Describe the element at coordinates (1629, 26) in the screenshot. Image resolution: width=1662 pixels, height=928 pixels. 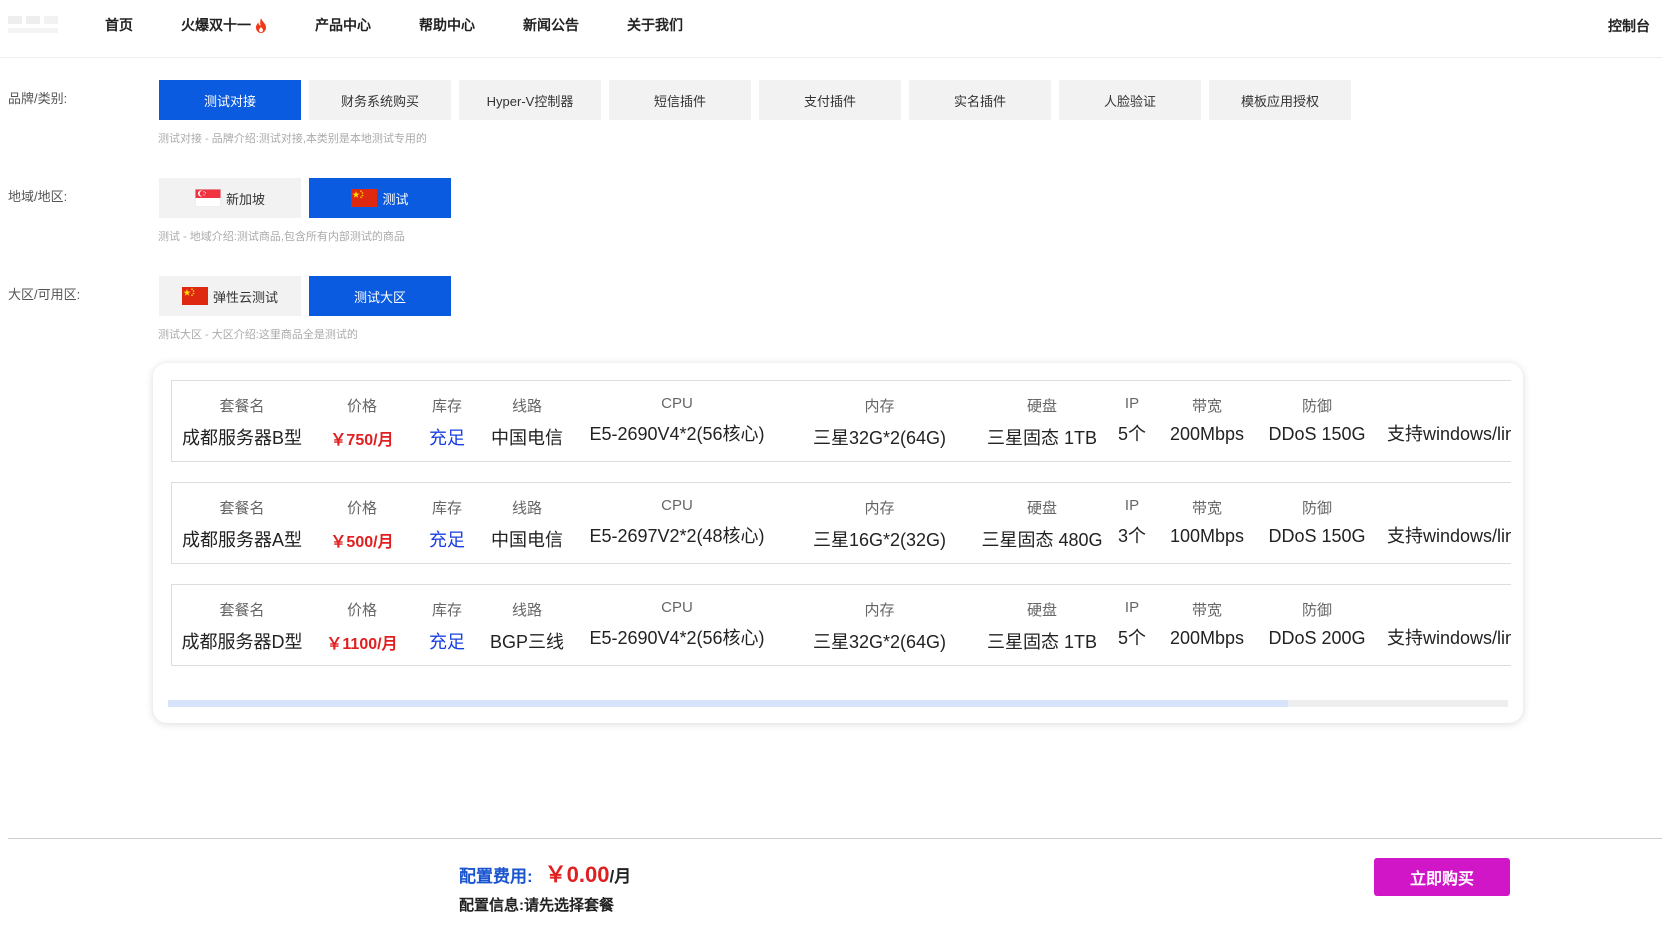
I see `console-link: 控制台` at that location.